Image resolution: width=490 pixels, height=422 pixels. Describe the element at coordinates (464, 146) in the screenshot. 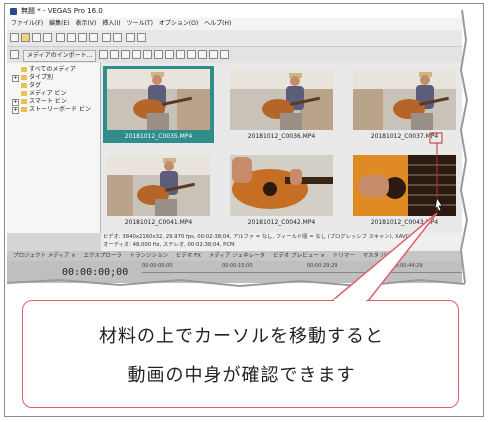

I see `torn-edge-right` at that location.